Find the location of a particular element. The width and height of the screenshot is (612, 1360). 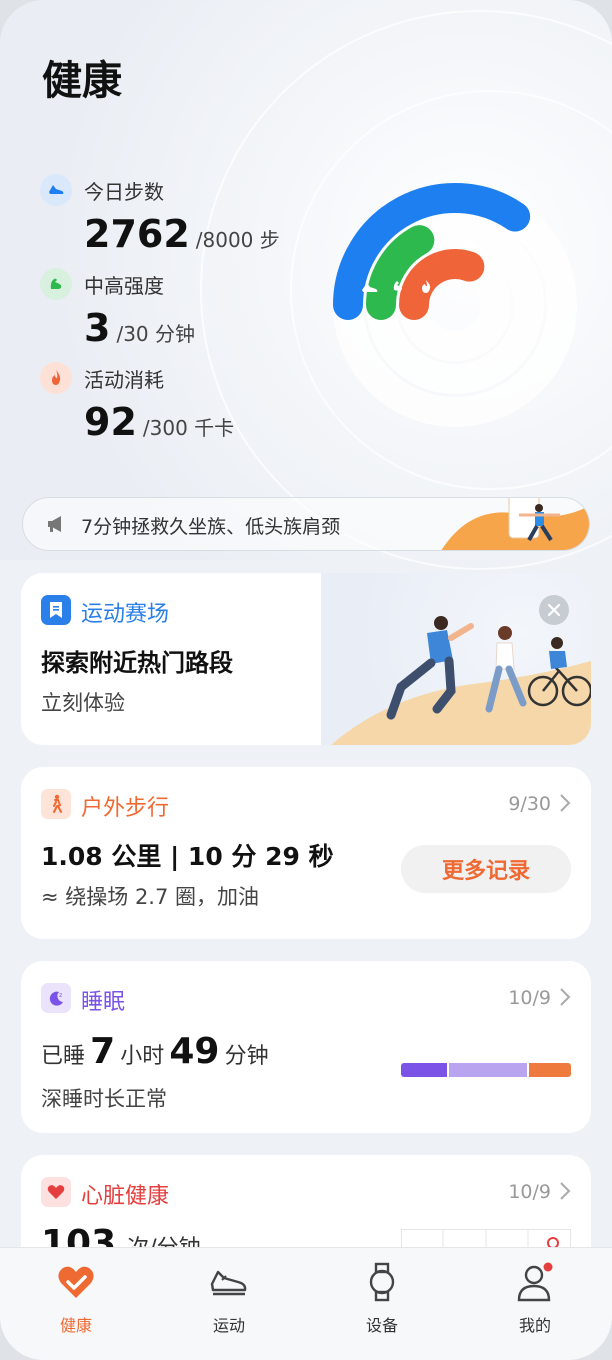

heart-icon is located at coordinates (56, 1192).